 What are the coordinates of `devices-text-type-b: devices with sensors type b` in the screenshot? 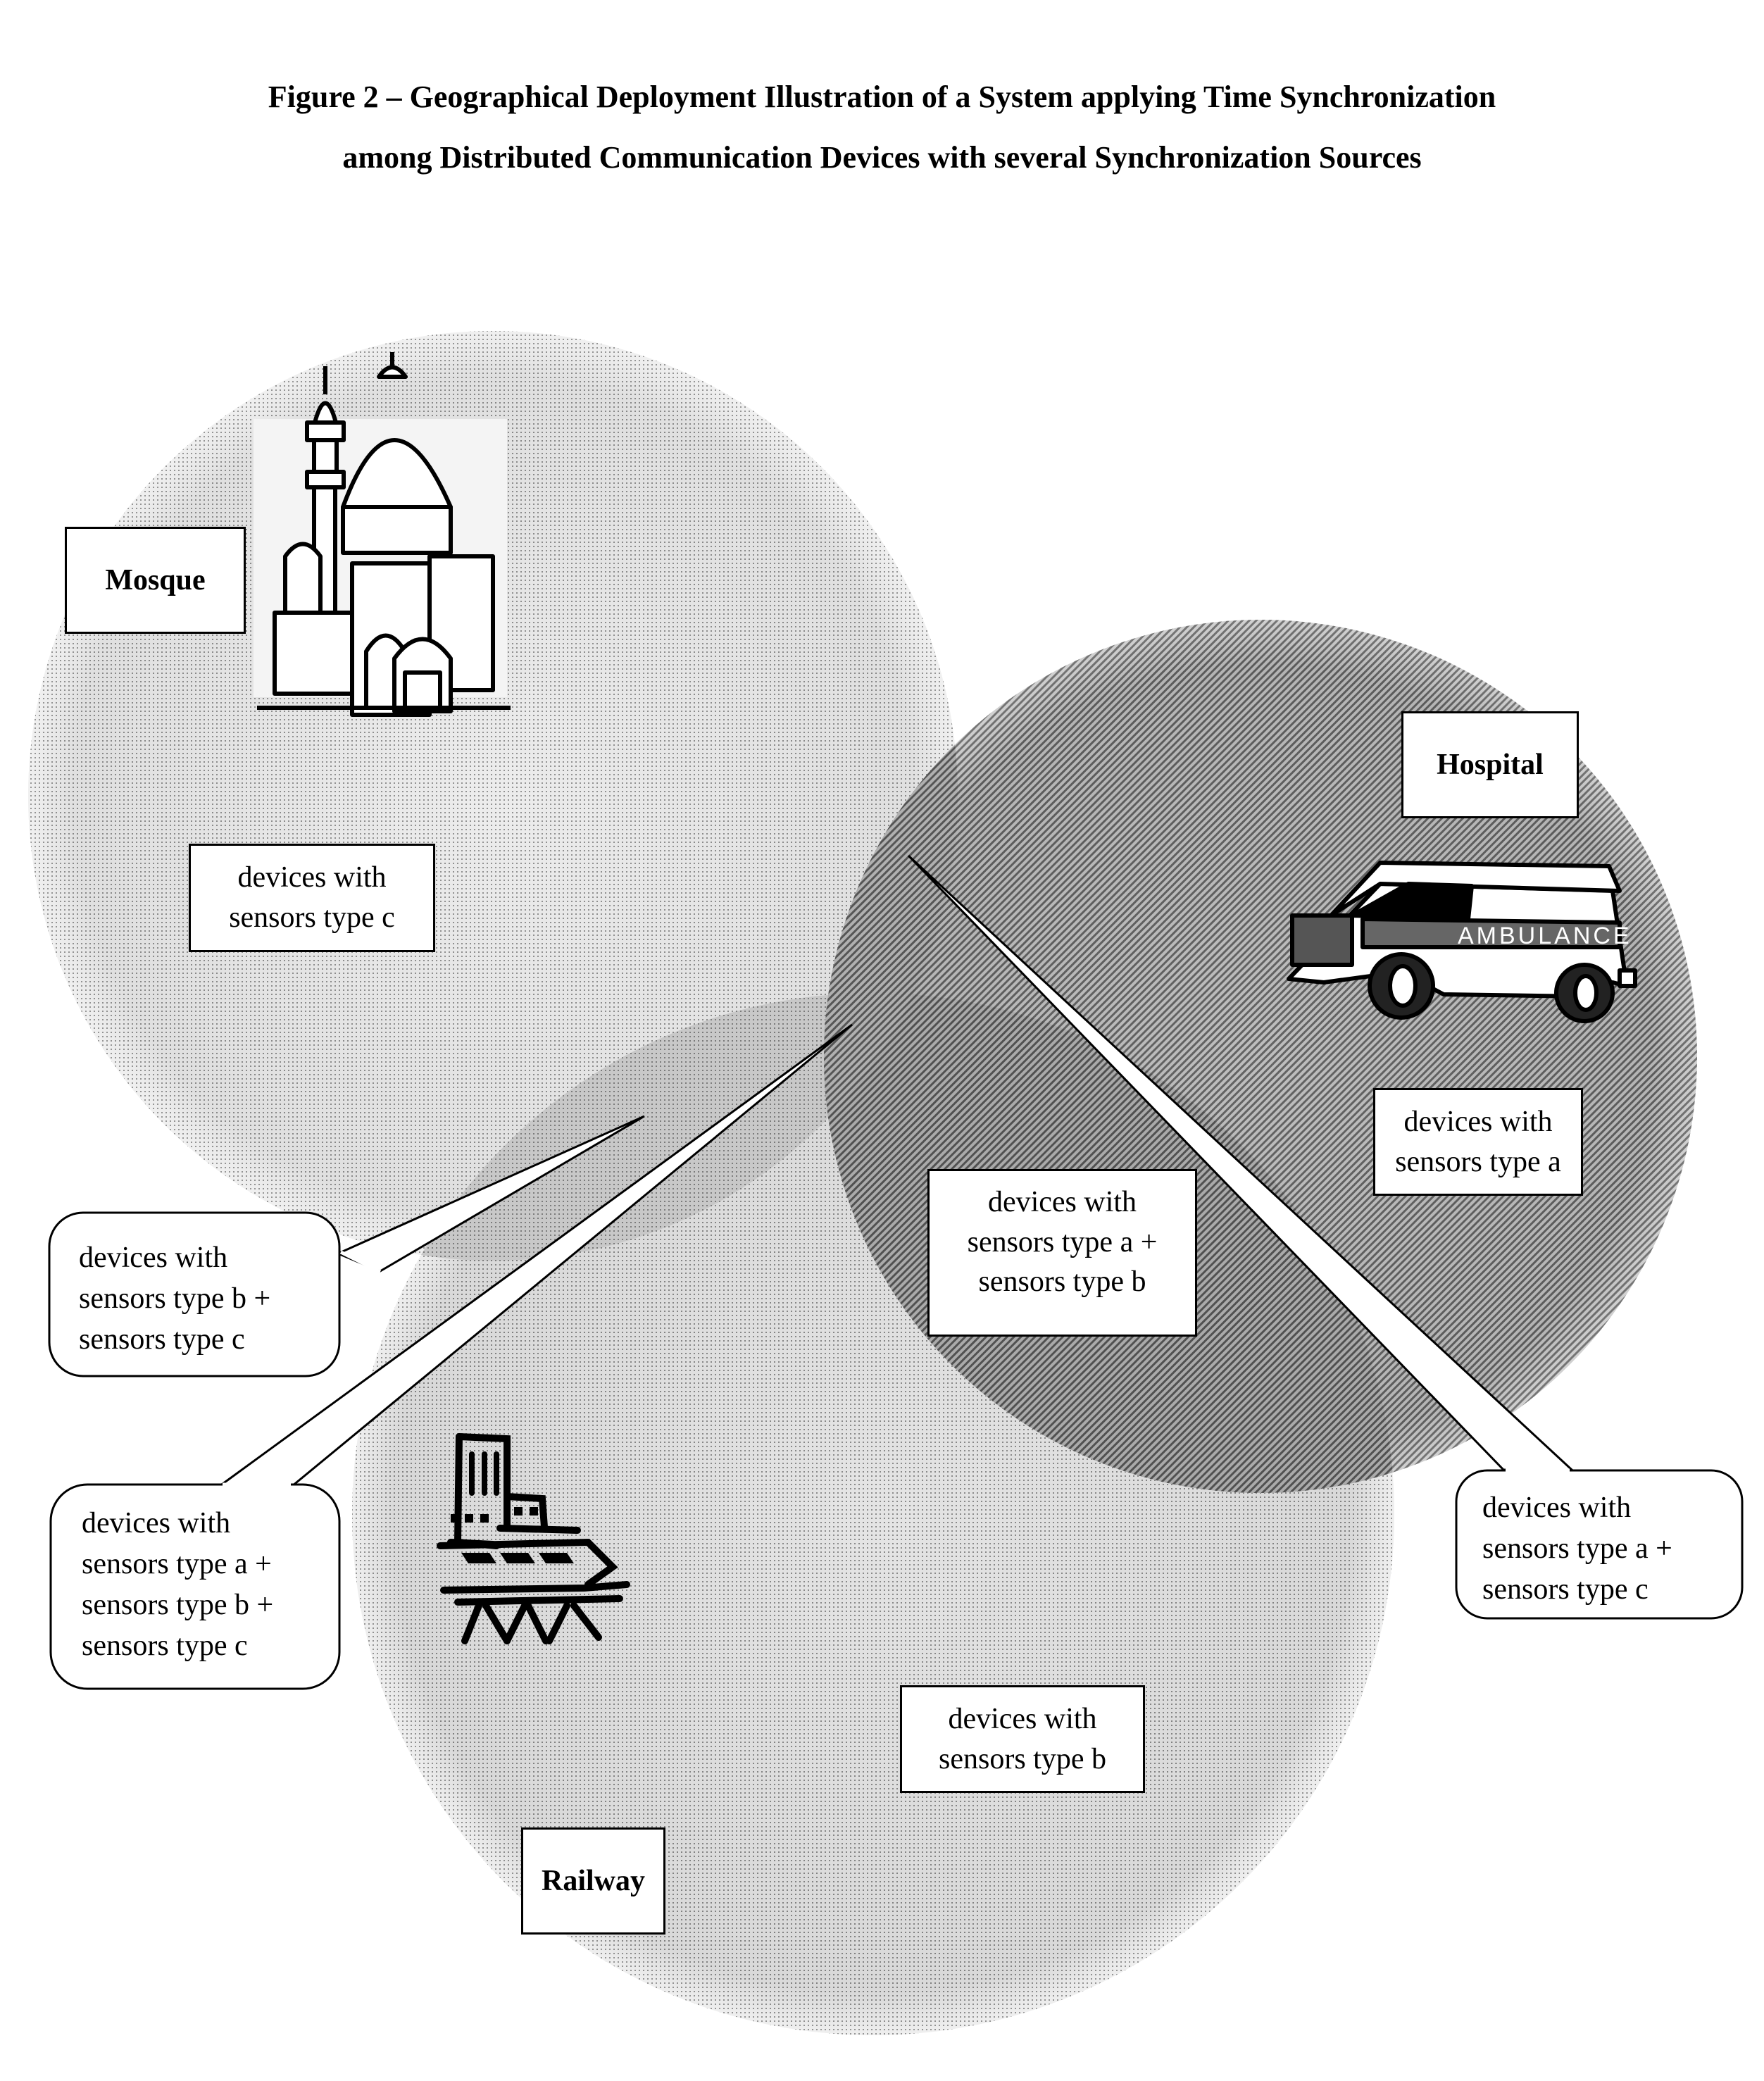 It's located at (1022, 1738).